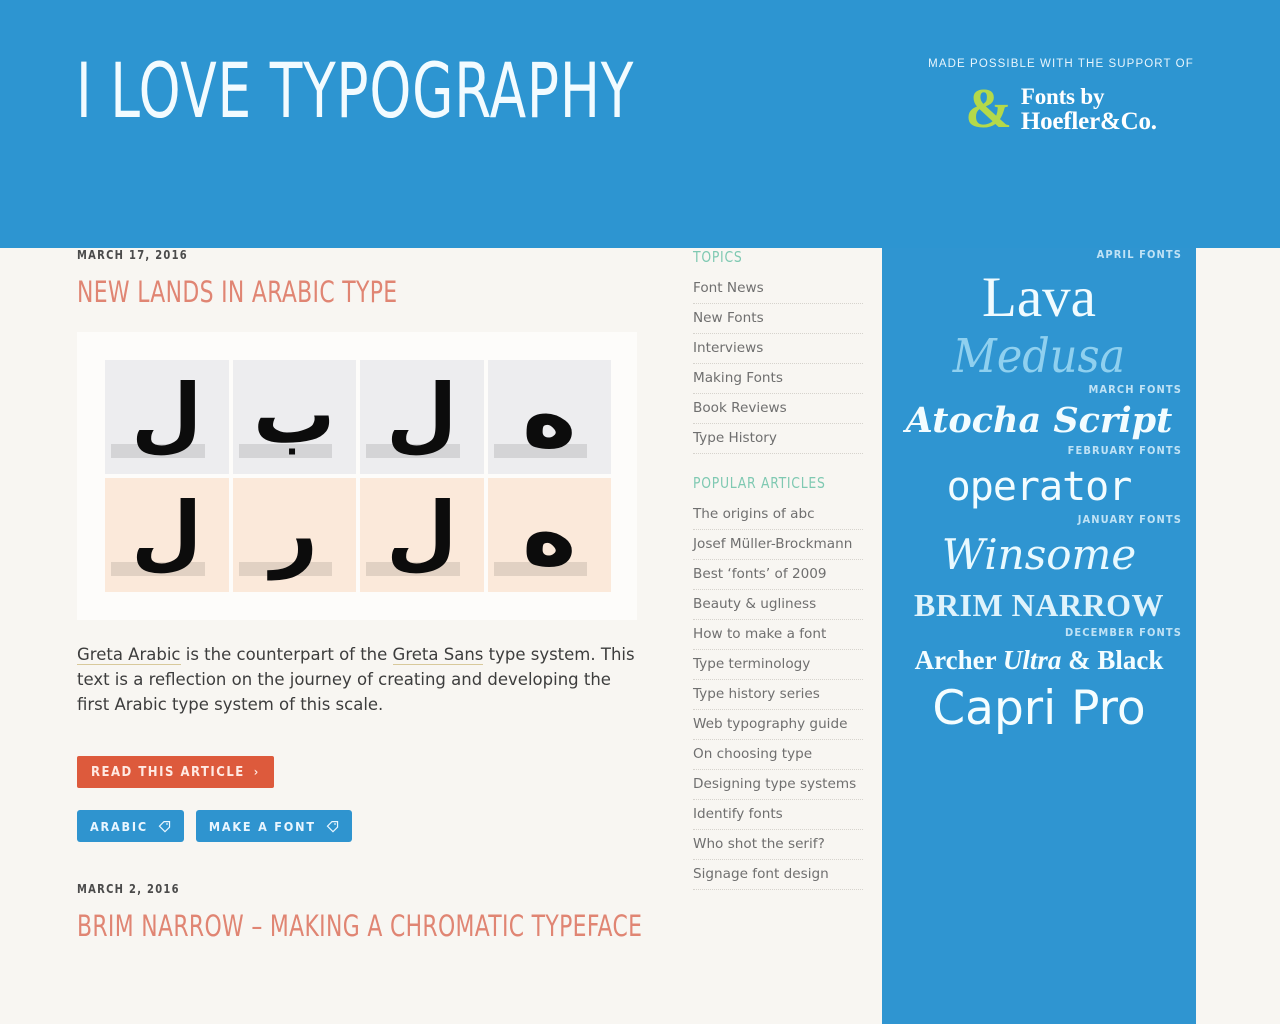 The height and width of the screenshot is (1024, 1280). What do you see at coordinates (774, 784) in the screenshot?
I see `sidebar-item-label: Designing type systems` at bounding box center [774, 784].